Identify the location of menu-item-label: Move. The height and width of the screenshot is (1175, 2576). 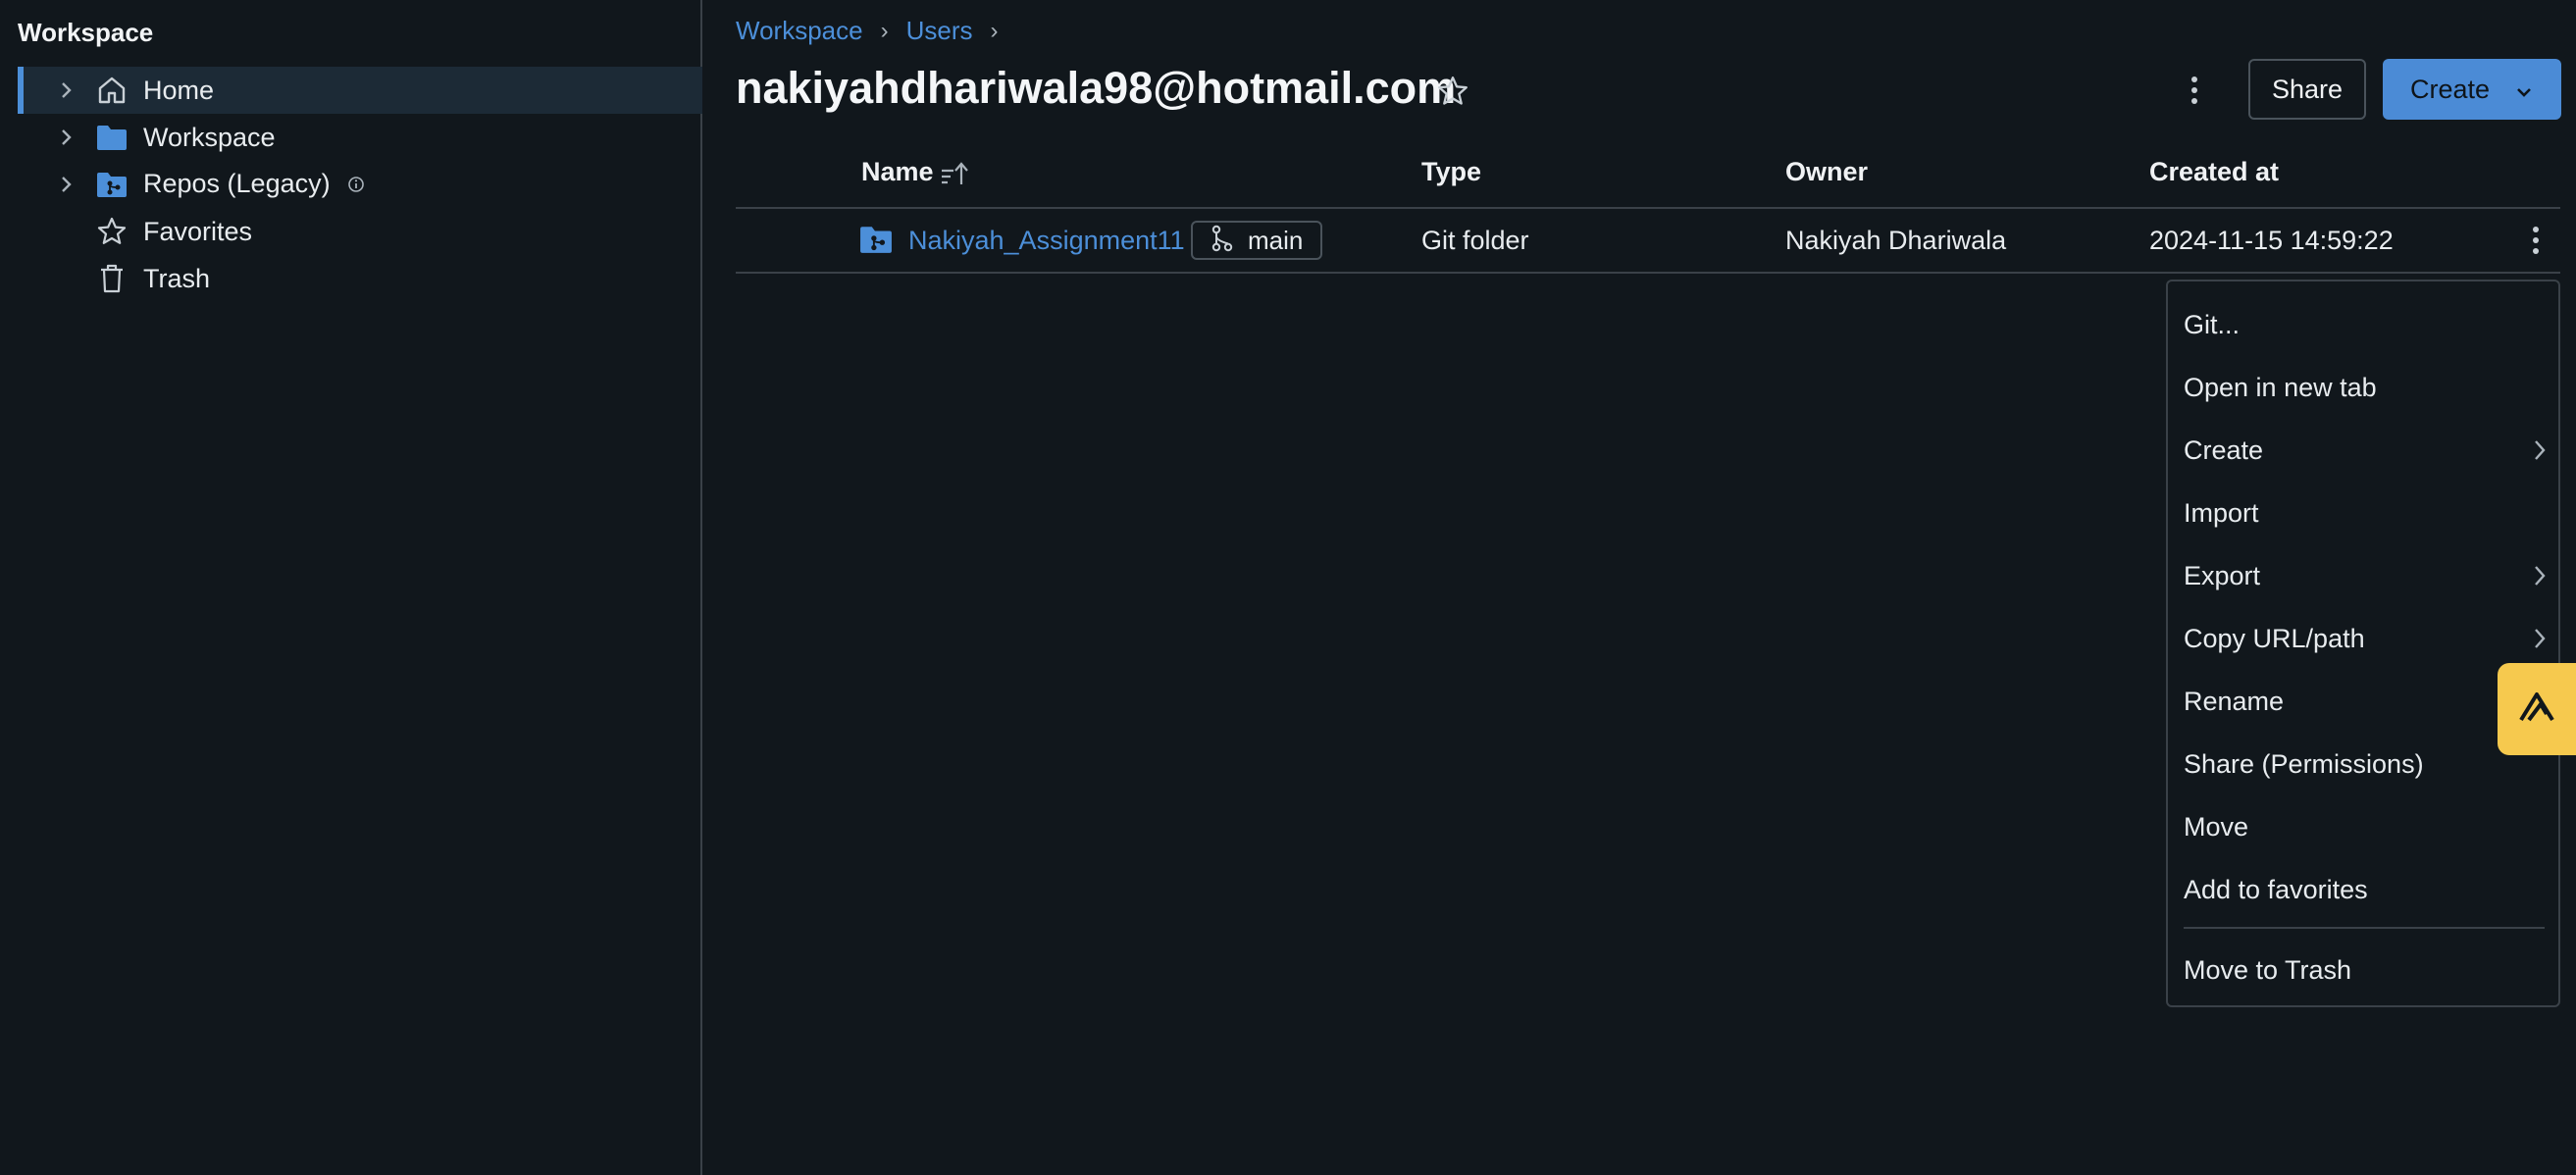
(2216, 827).